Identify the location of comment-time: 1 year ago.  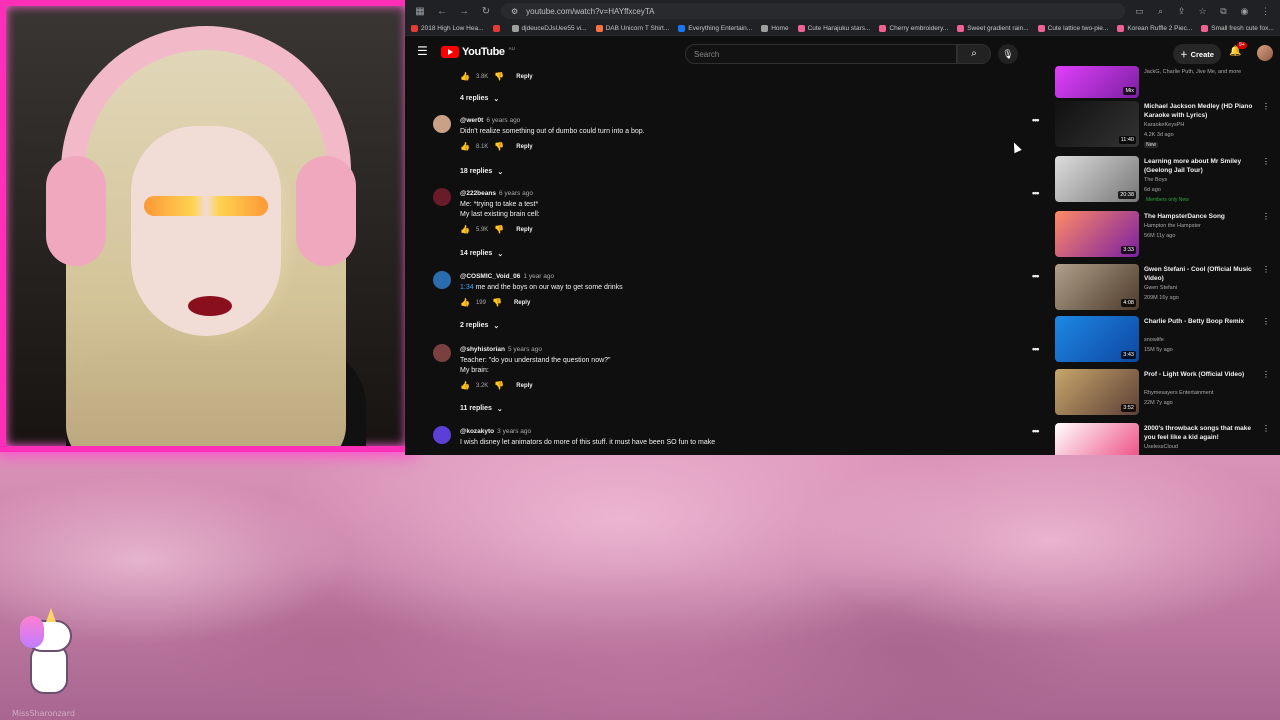
(538, 276).